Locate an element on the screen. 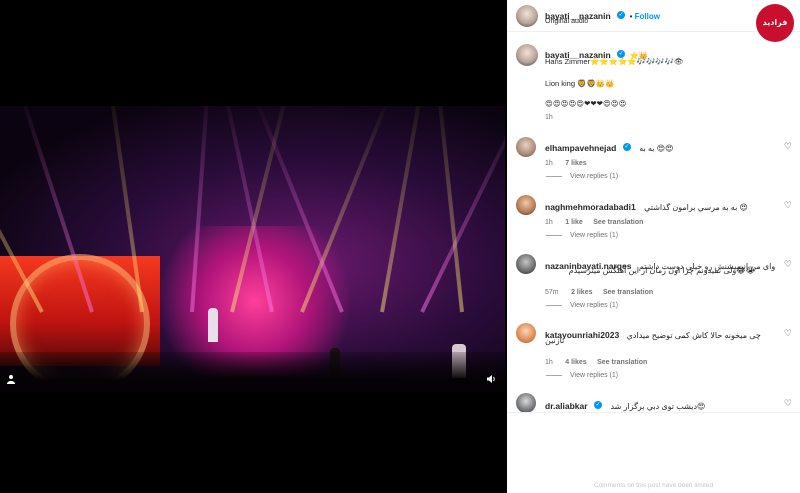 This screenshot has height=493, width=800. comment-text: به به 😍😍 is located at coordinates (656, 148).